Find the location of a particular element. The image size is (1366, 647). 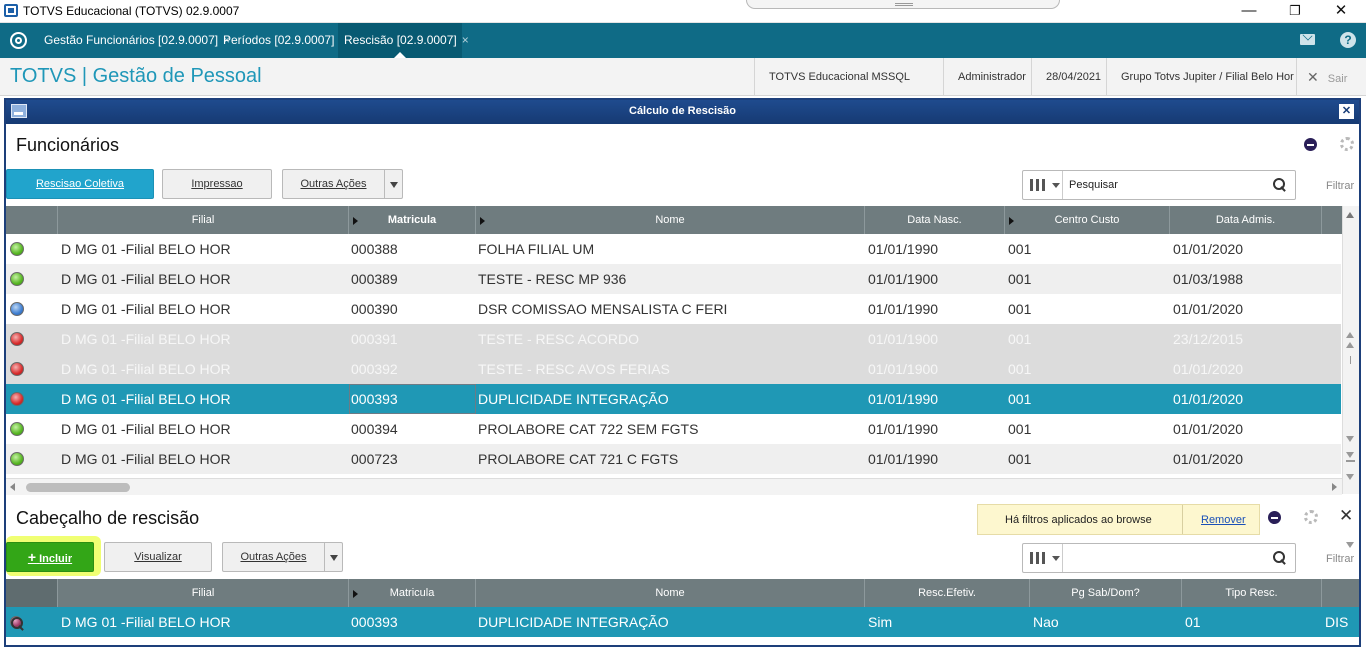

column-header-centro-custo: Centro Custo is located at coordinates (1087, 220).